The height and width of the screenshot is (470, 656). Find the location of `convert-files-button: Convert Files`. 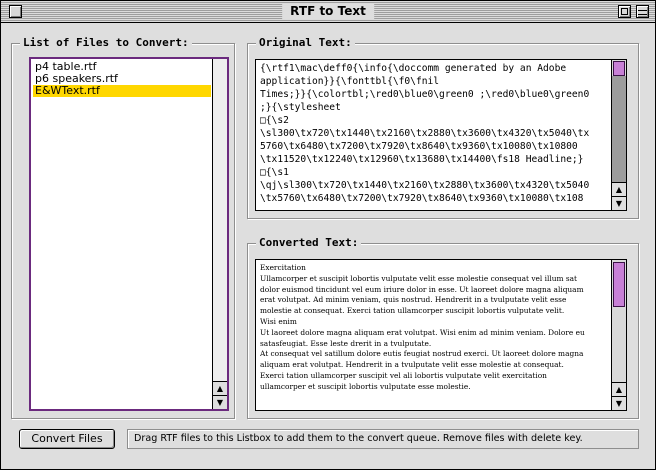

convert-files-button: Convert Files is located at coordinates (67, 439).